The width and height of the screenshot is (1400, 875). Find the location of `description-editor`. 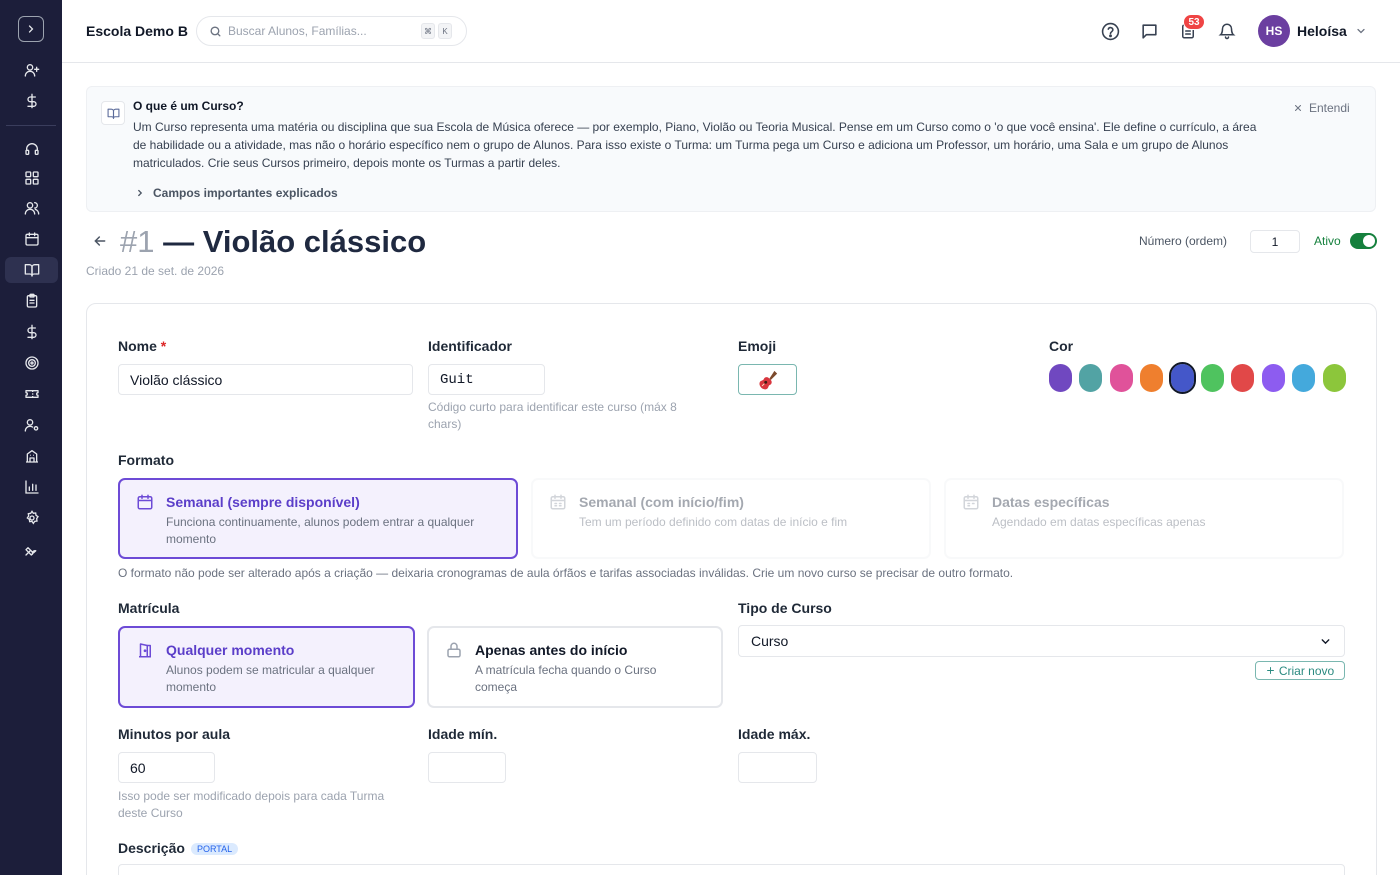

description-editor is located at coordinates (731, 869).